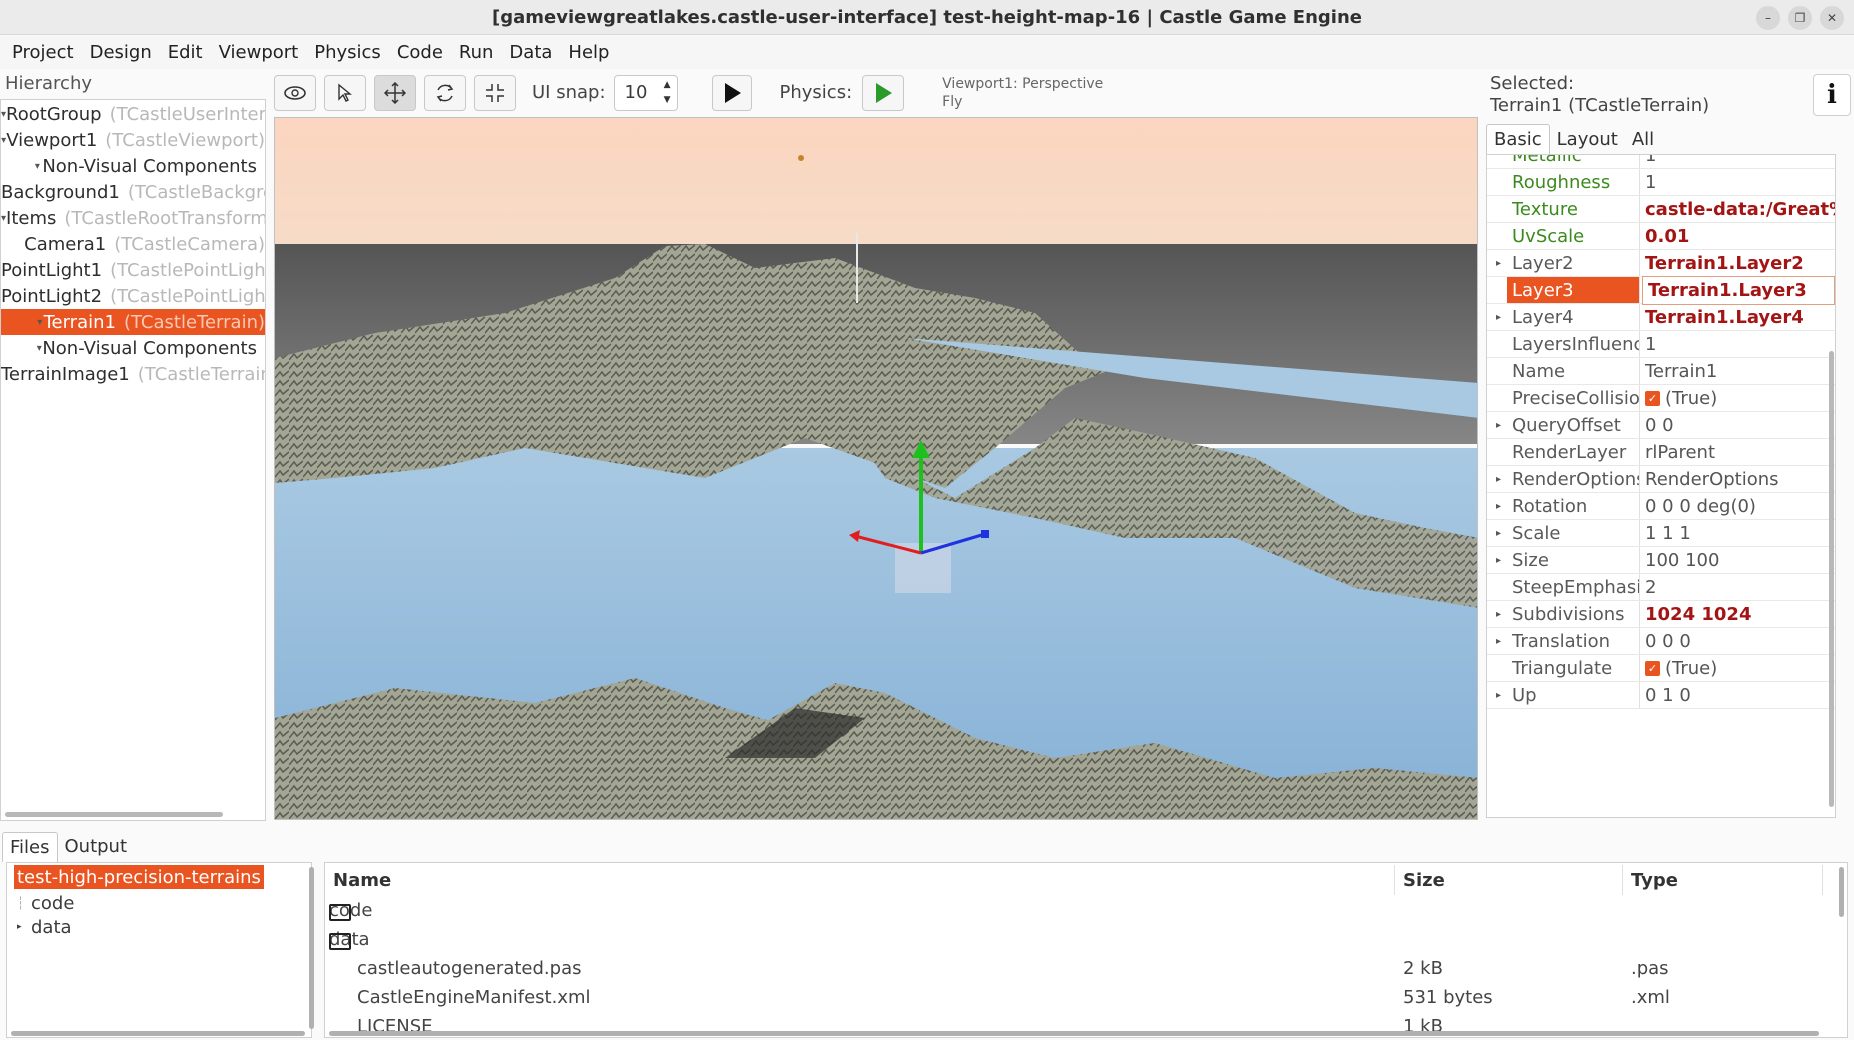  What do you see at coordinates (1661, 614) in the screenshot?
I see `property-row: ▸ Subdivisions 1024 1024` at bounding box center [1661, 614].